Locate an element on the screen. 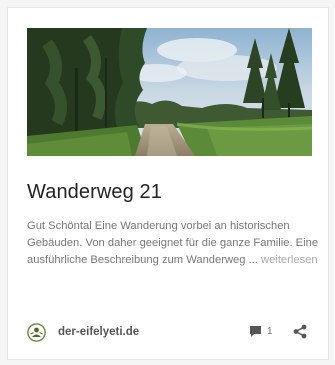 The width and height of the screenshot is (335, 365). source-link: der-eifelyeti.de is located at coordinates (83, 332).